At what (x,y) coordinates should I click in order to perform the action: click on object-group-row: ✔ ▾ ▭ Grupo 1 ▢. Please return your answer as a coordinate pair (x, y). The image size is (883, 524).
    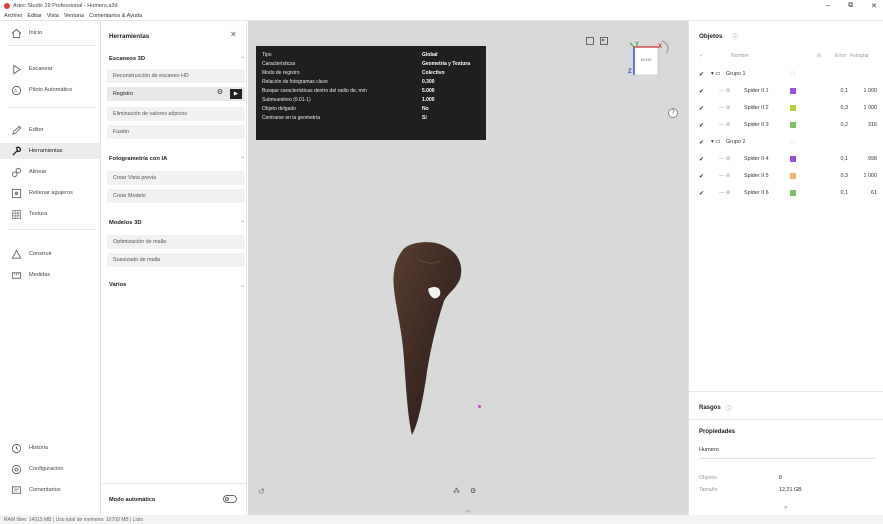
    Looking at the image, I should click on (786, 74).